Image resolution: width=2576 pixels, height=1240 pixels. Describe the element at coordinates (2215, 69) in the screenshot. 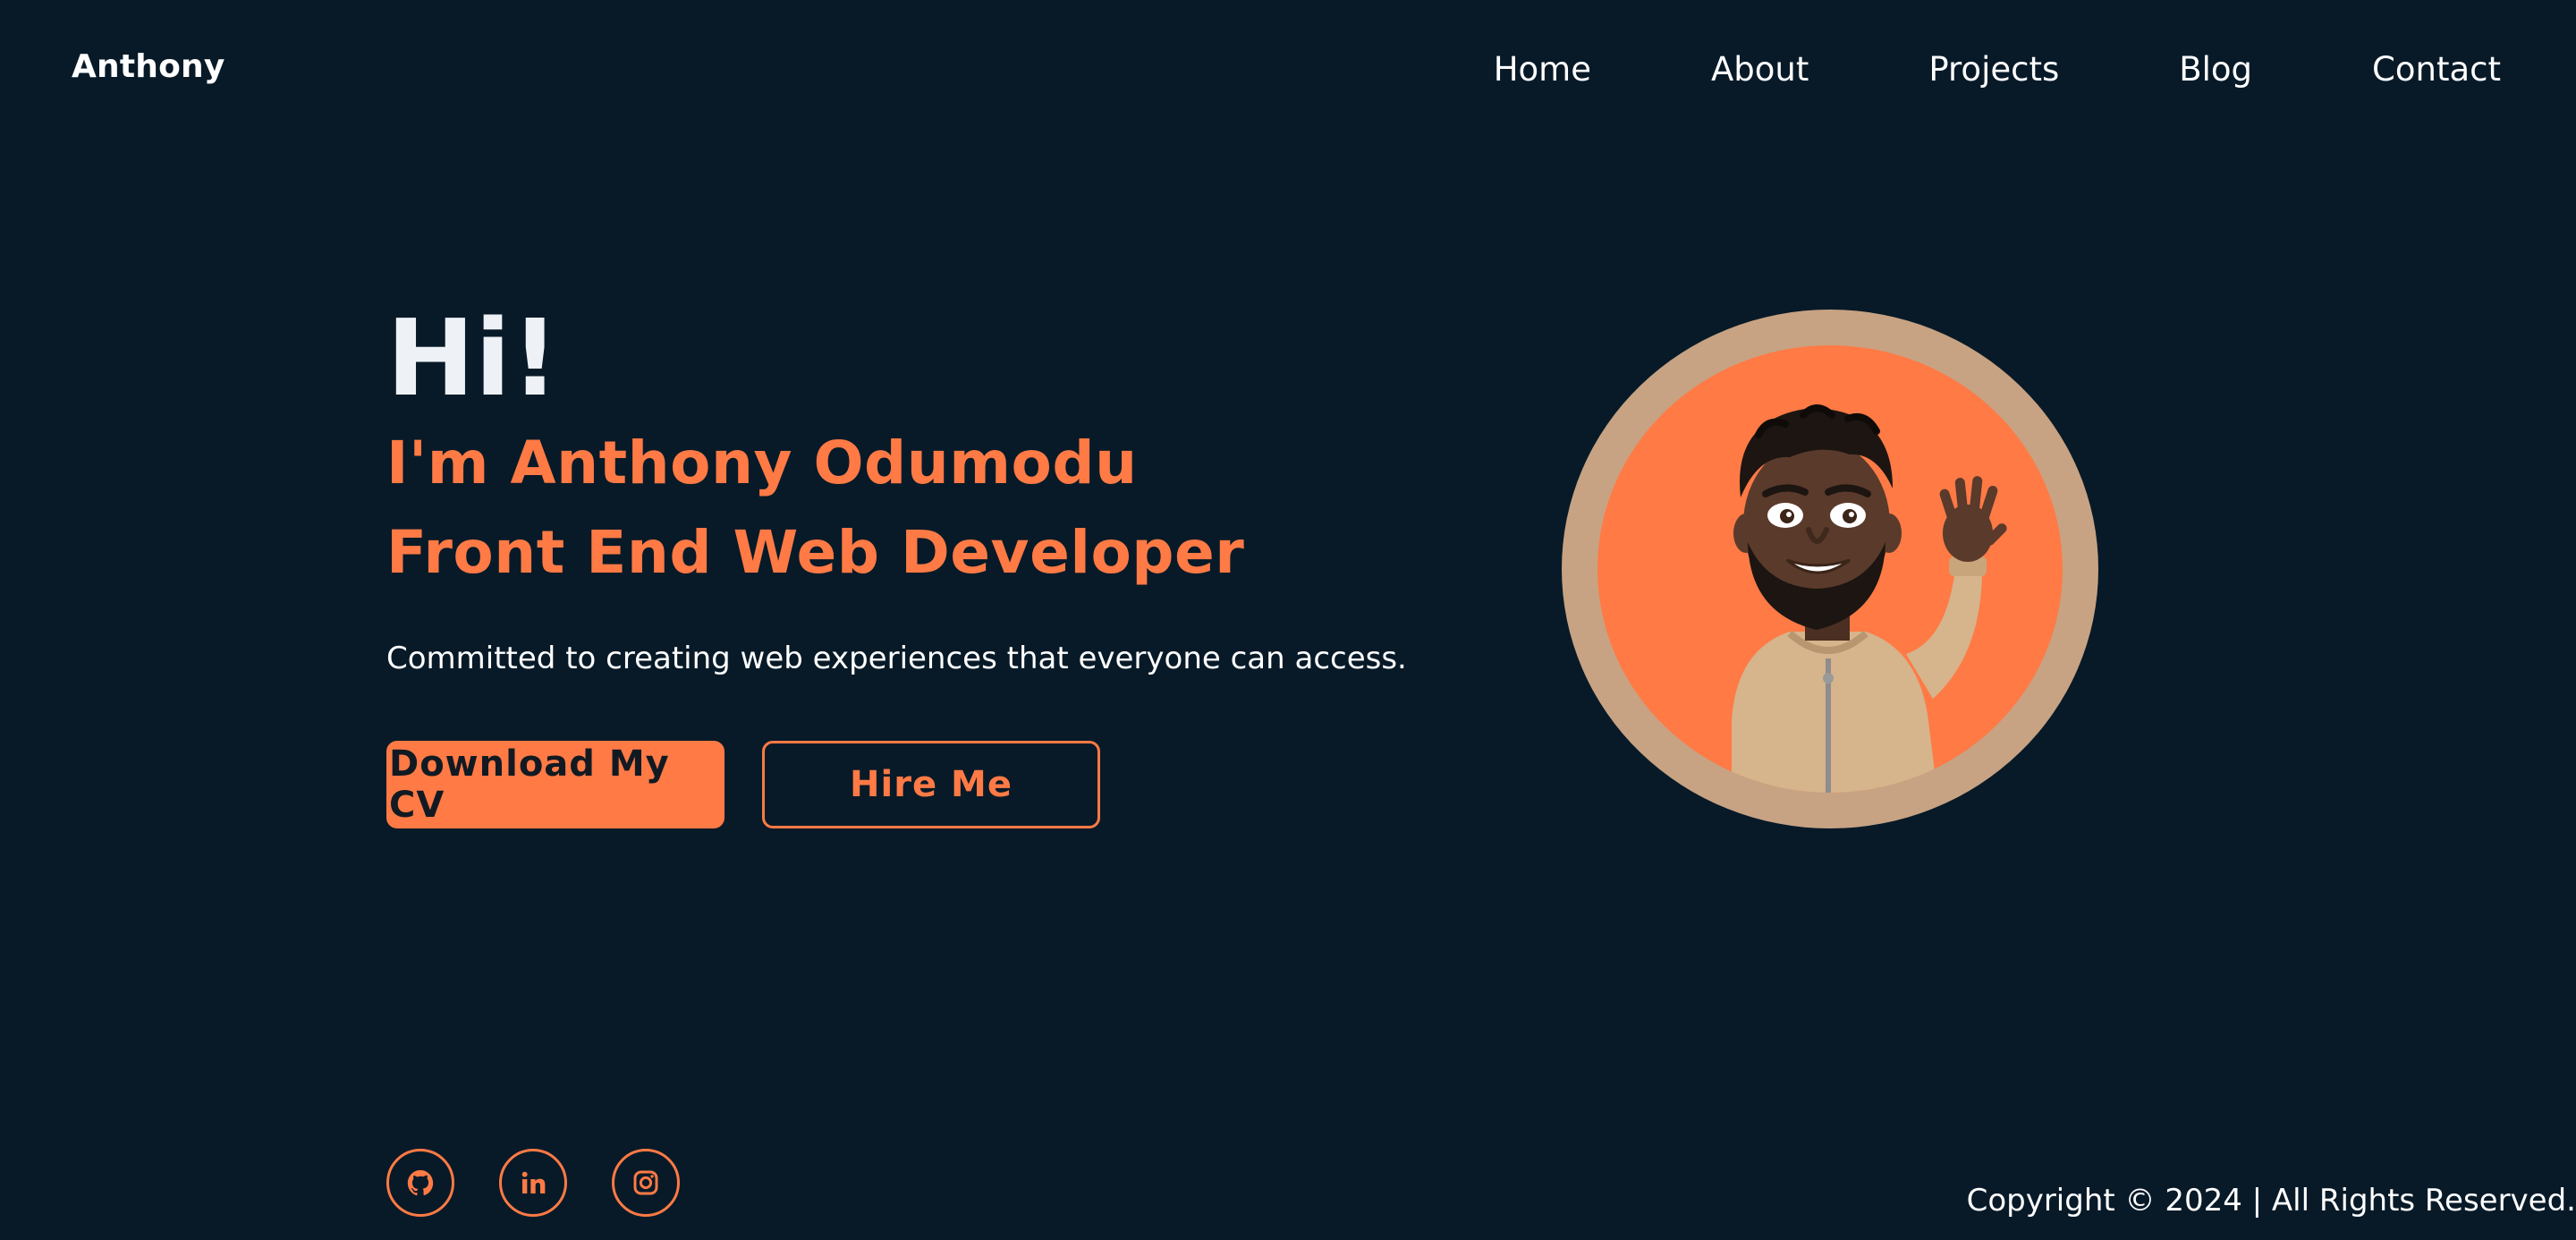

I see `nav-blog-link: Blog` at that location.